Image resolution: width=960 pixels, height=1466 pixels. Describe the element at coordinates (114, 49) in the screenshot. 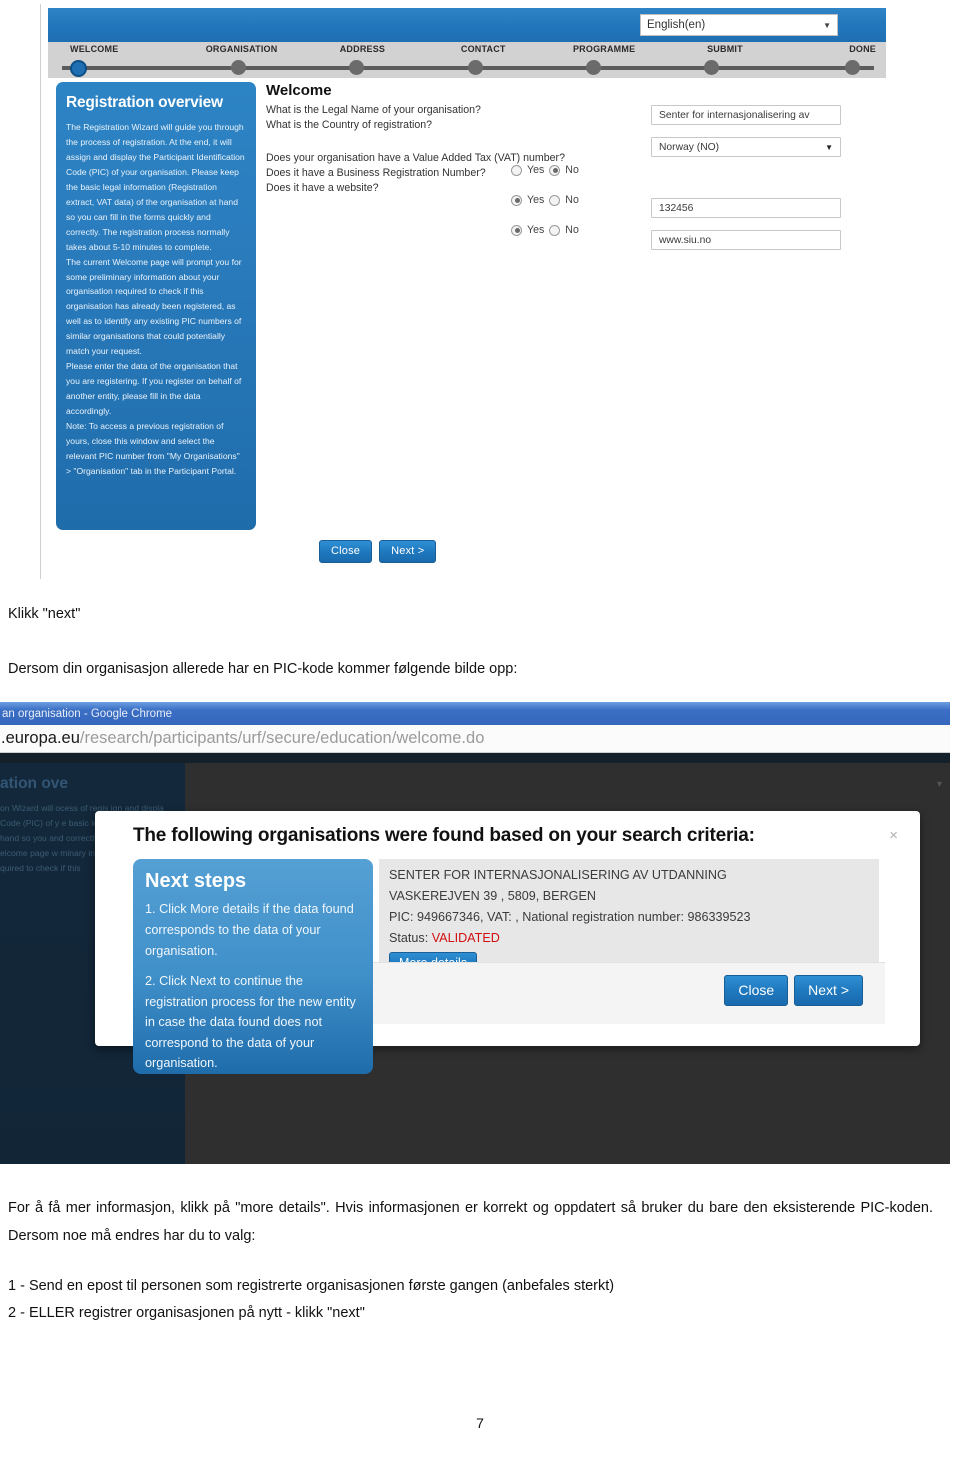

I see `wizard-step-welcome: WELCOME` at that location.